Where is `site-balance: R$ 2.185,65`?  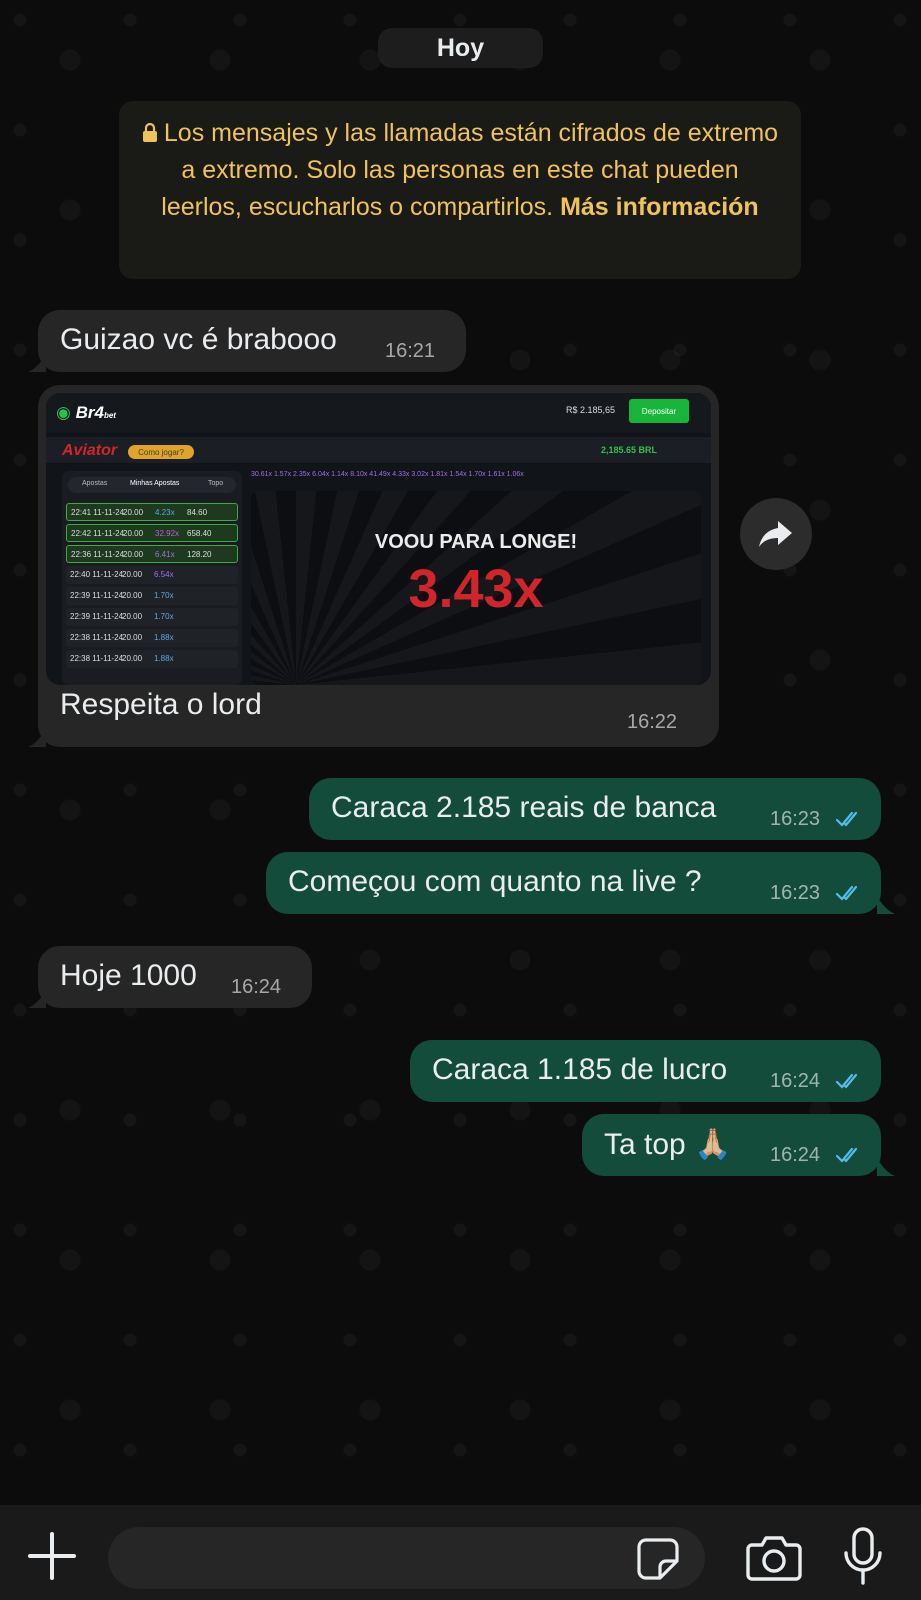 site-balance: R$ 2.185,65 is located at coordinates (591, 410).